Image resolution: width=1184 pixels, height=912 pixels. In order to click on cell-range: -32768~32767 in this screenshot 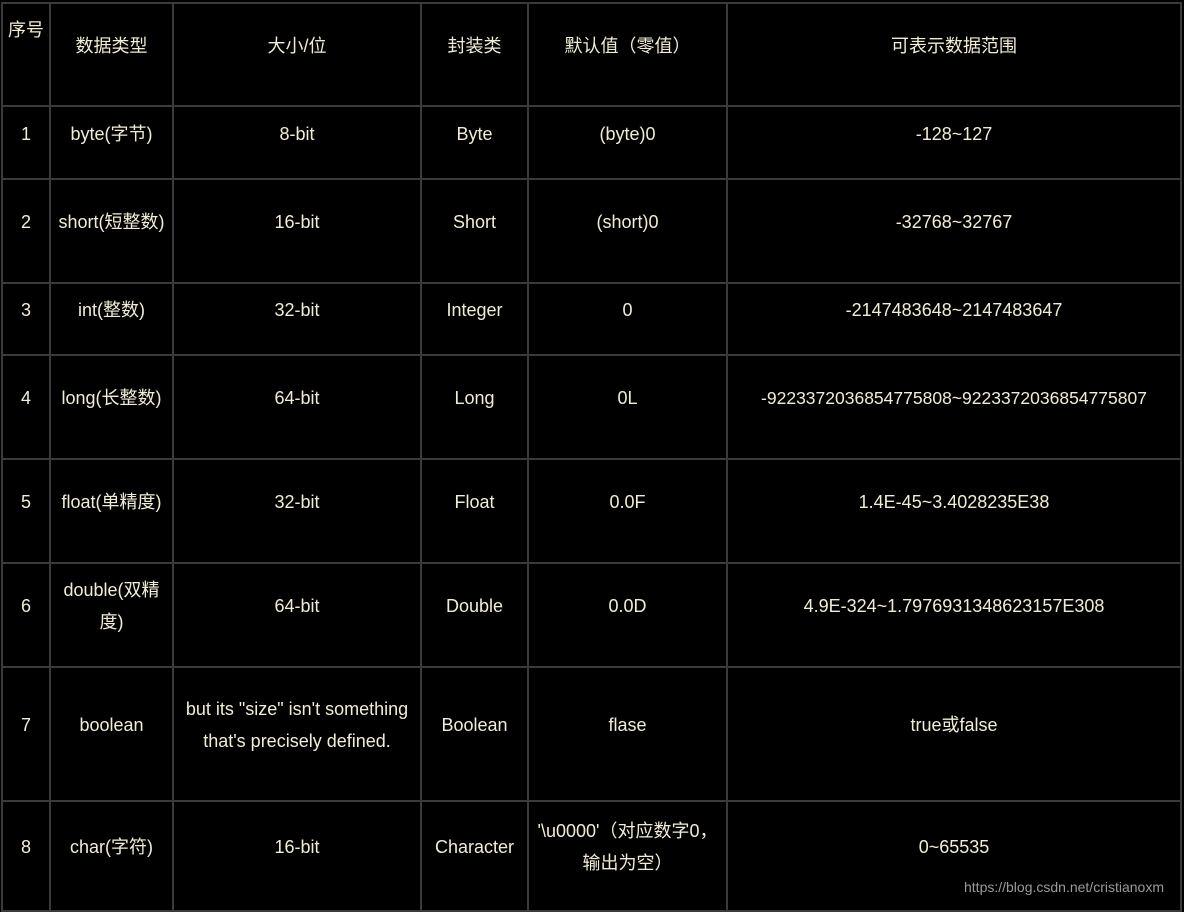, I will do `click(954, 231)`.